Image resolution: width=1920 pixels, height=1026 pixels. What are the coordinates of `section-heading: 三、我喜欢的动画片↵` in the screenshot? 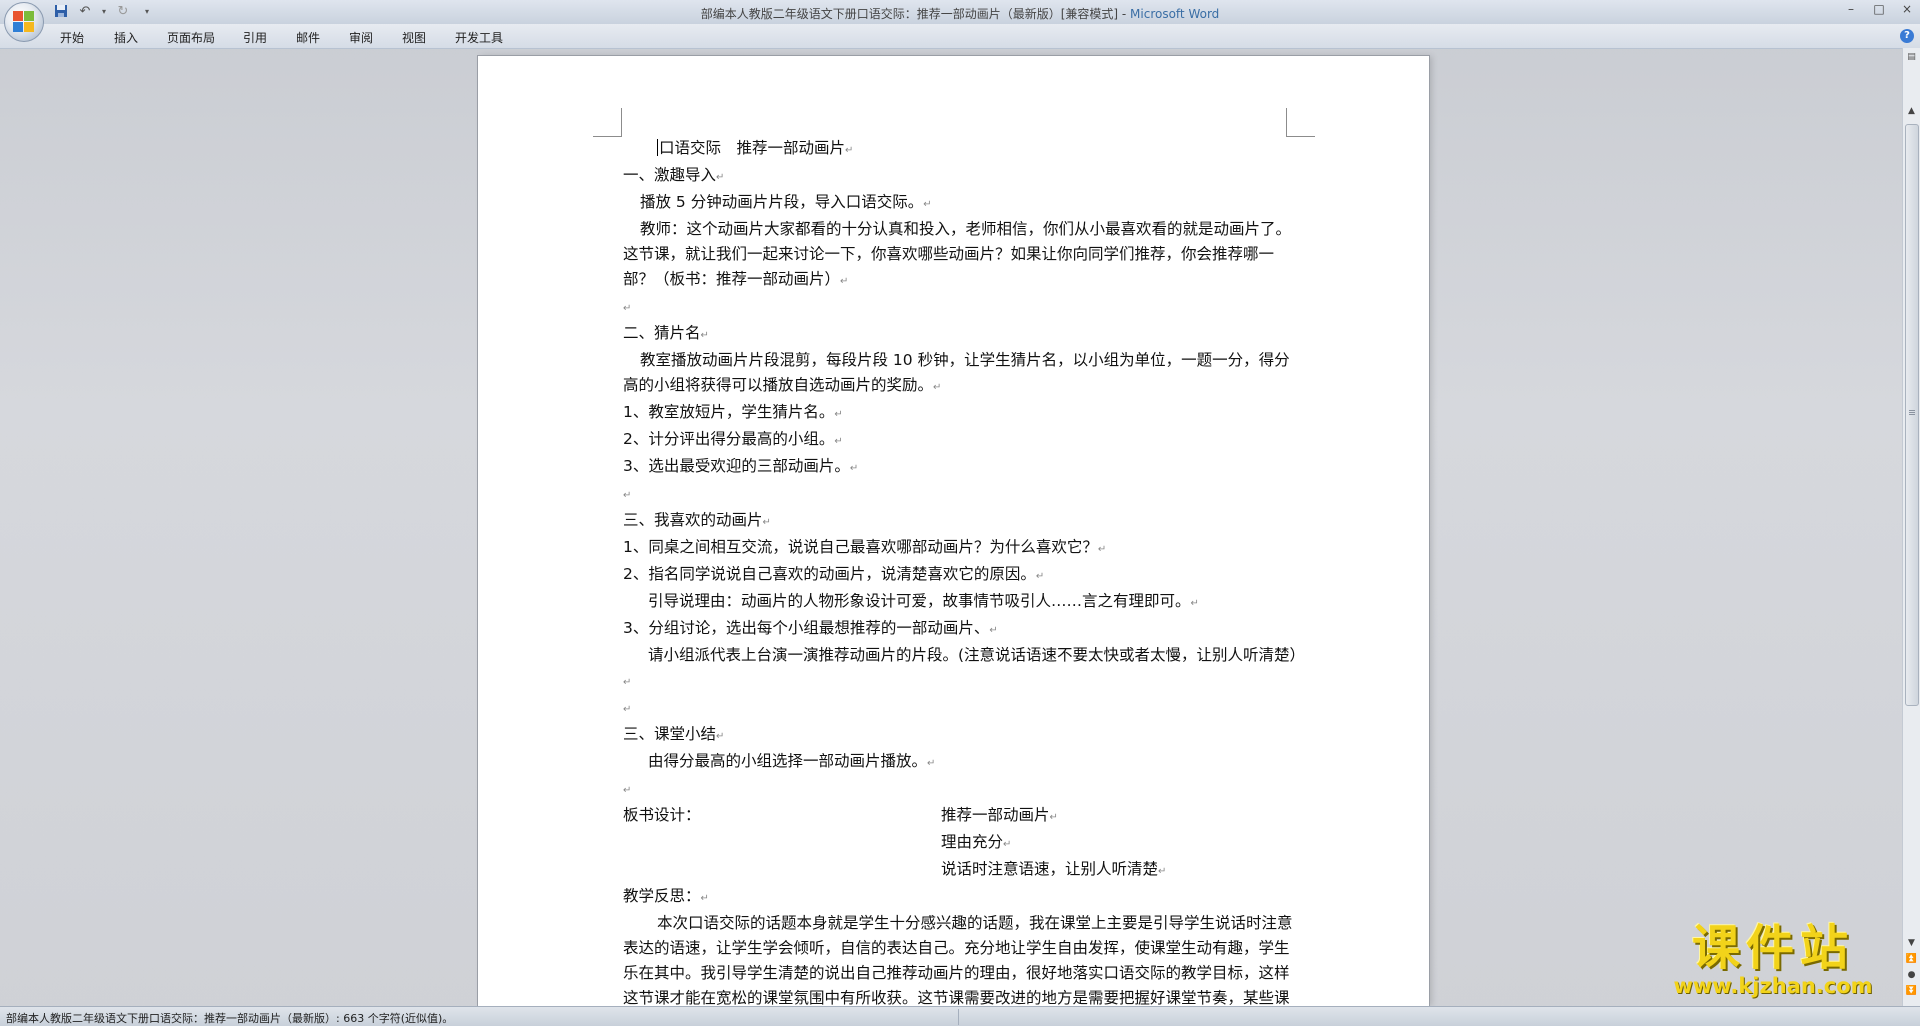 It's located at (697, 520).